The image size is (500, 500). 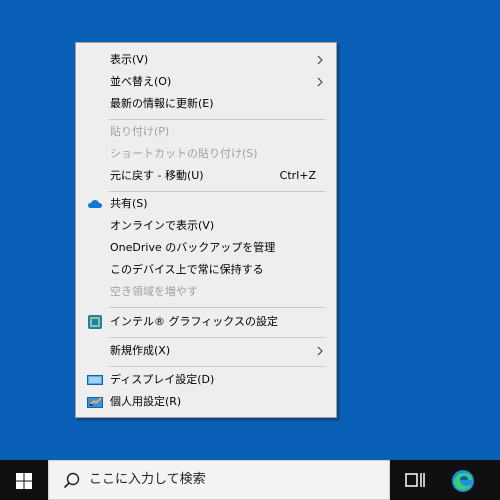 I want to click on shortcut-text: Ctrl+Z, so click(x=297, y=175).